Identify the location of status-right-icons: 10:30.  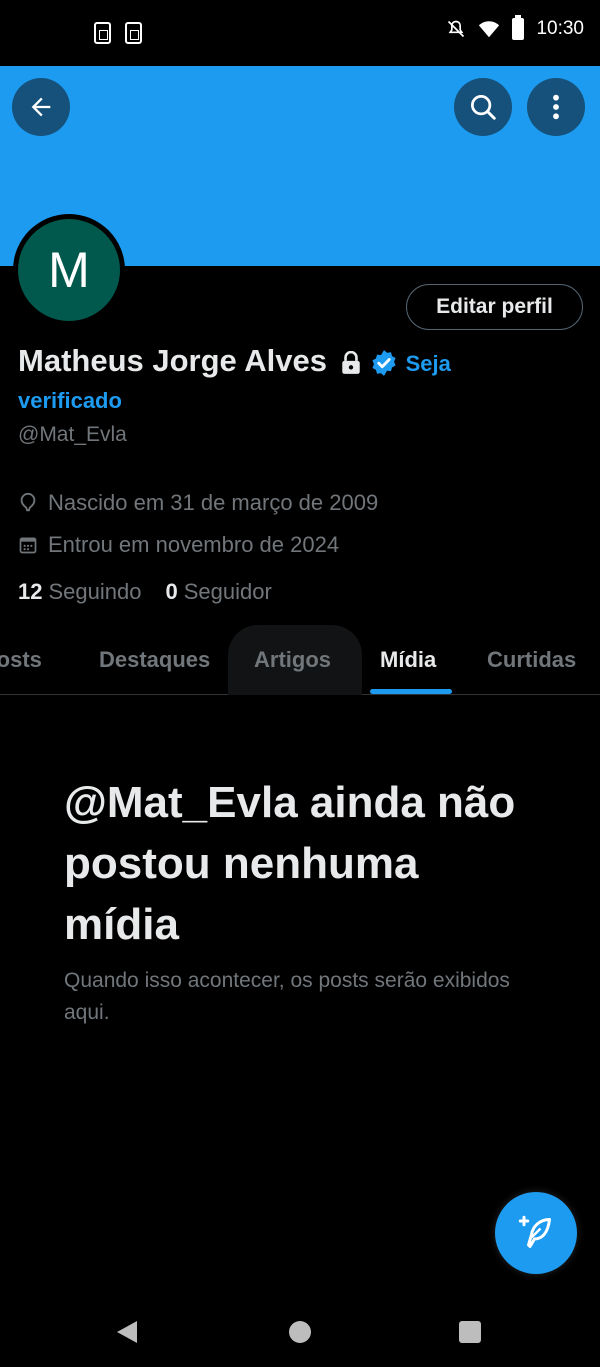
(515, 27).